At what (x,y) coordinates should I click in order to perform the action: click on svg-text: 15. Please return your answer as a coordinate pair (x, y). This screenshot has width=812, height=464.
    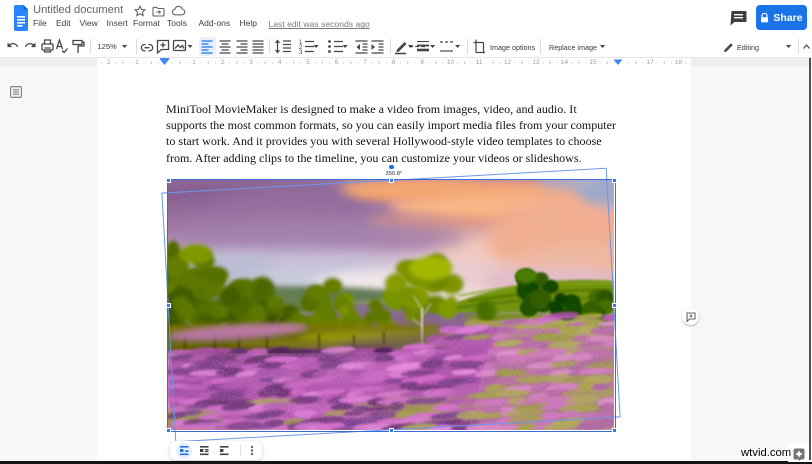
    Looking at the image, I should click on (593, 62).